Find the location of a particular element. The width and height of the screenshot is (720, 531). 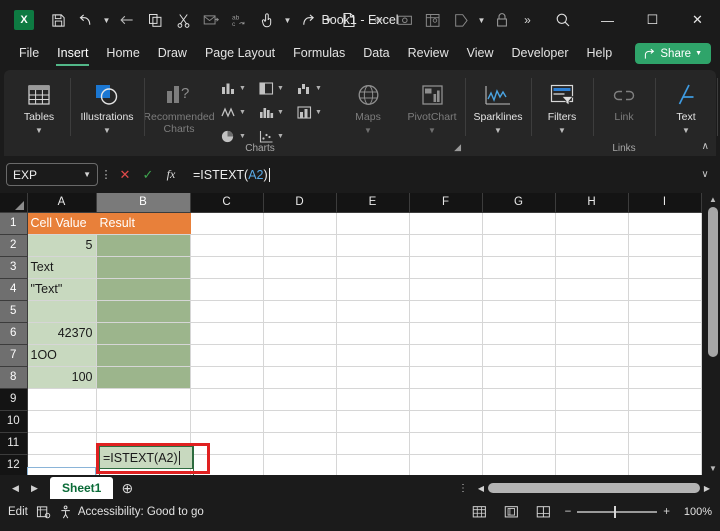

next-sheet-button: ▶ is located at coordinates (34, 488).